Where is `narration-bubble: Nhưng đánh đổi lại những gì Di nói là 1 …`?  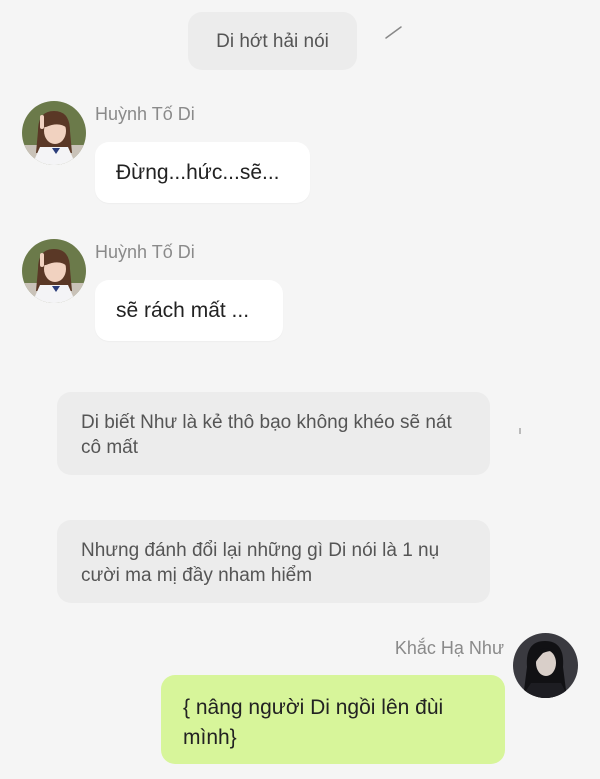
narration-bubble: Nhưng đánh đổi lại những gì Di nói là 1 … is located at coordinates (273, 561).